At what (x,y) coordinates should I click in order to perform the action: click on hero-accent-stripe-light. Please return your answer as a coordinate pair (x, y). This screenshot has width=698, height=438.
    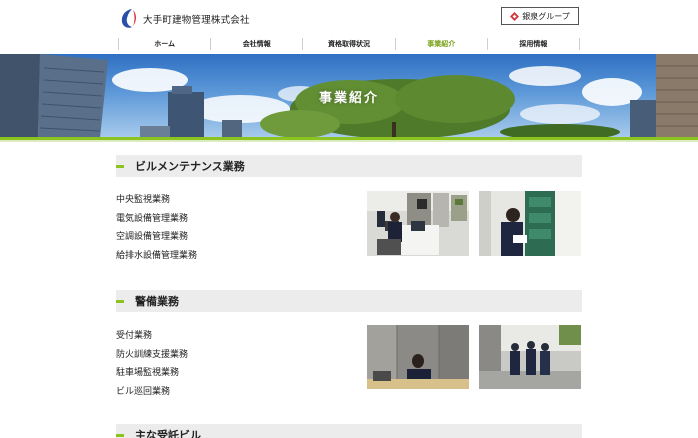
    Looking at the image, I should click on (349, 141).